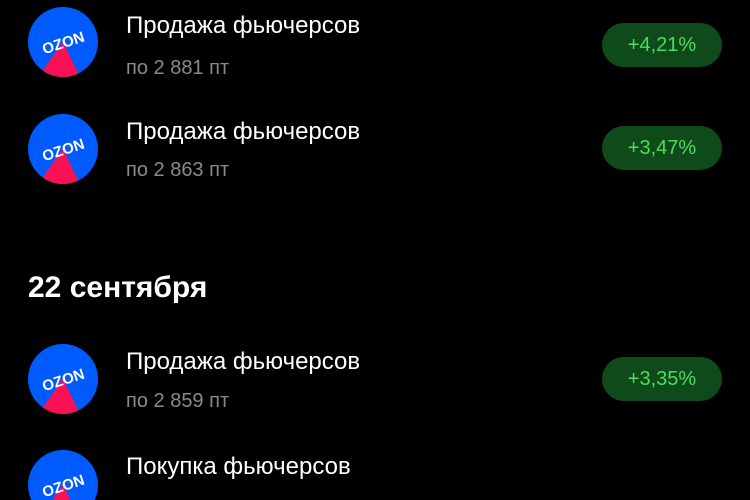  What do you see at coordinates (178, 170) in the screenshot?
I see `operation-subtitle: по 2 863 пт` at bounding box center [178, 170].